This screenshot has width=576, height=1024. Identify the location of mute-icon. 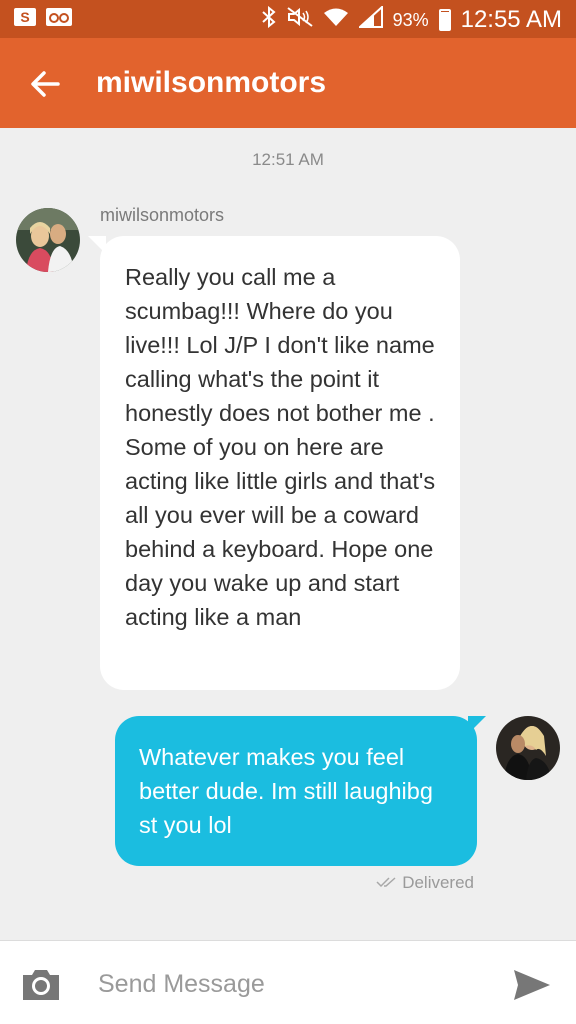
(299, 20).